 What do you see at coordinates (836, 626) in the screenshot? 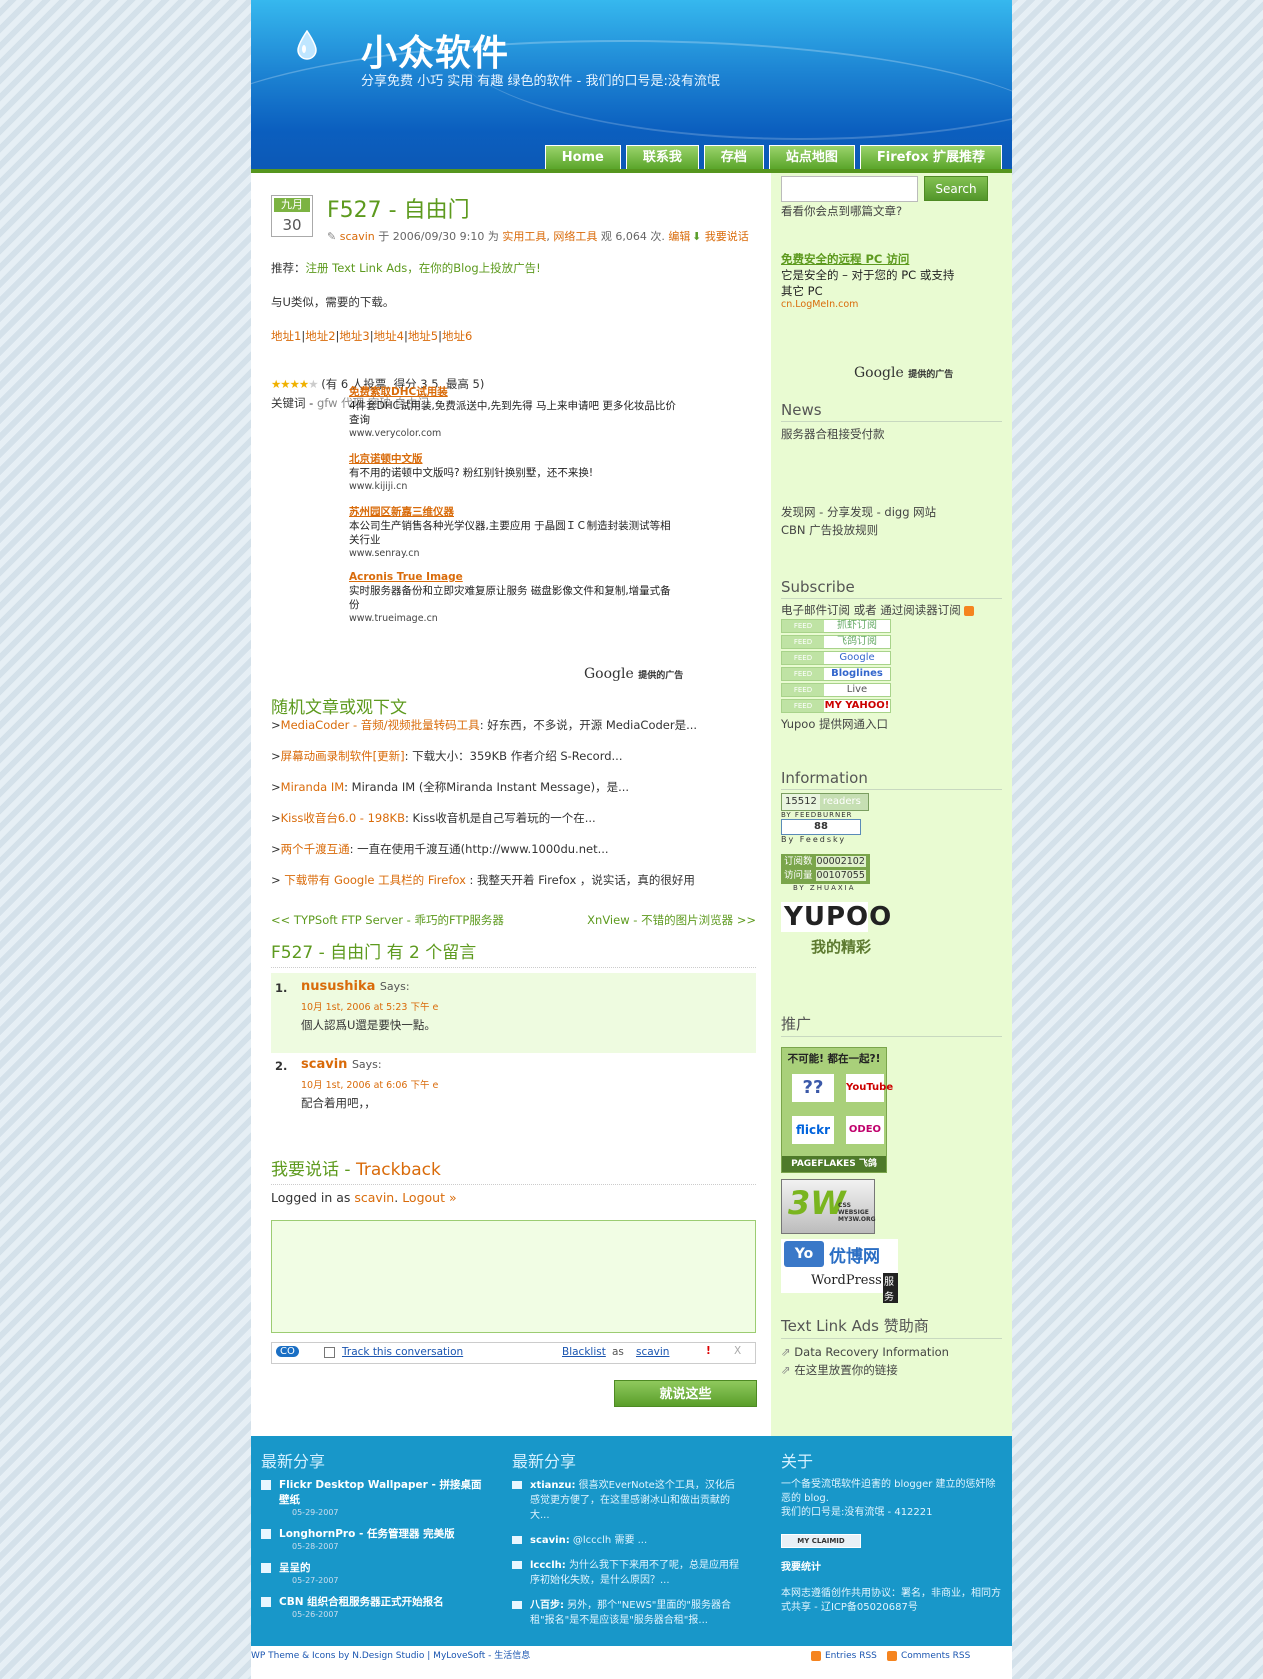
I see `feed-button-zhuaxia: FEED 抓虾订阅` at bounding box center [836, 626].